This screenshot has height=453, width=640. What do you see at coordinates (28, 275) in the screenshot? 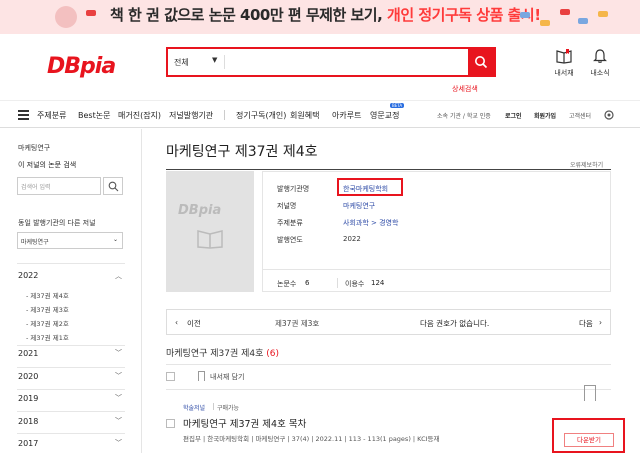
I see `year-2022: 2022` at bounding box center [28, 275].